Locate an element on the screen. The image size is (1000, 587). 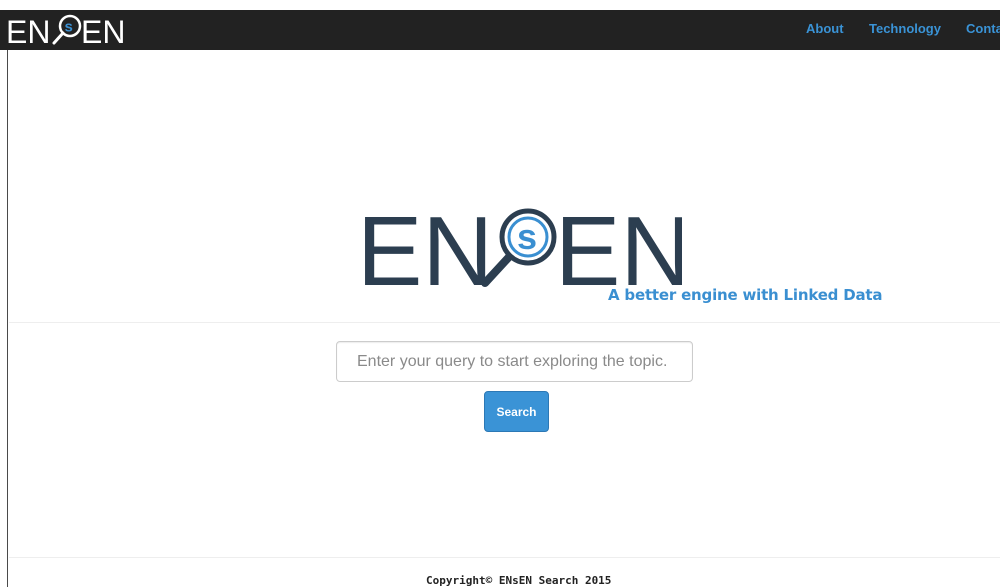
window-left-edge is located at coordinates (4, 318).